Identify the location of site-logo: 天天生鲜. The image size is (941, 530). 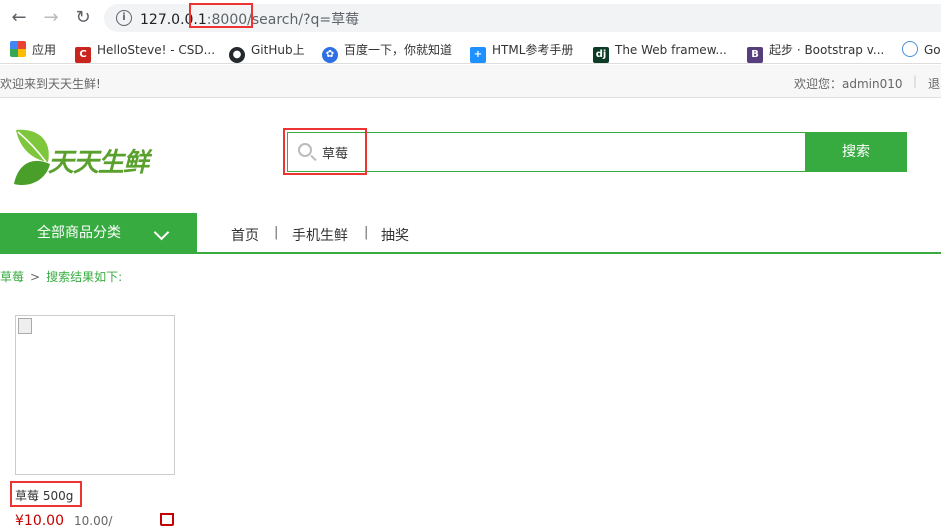
(88, 156).